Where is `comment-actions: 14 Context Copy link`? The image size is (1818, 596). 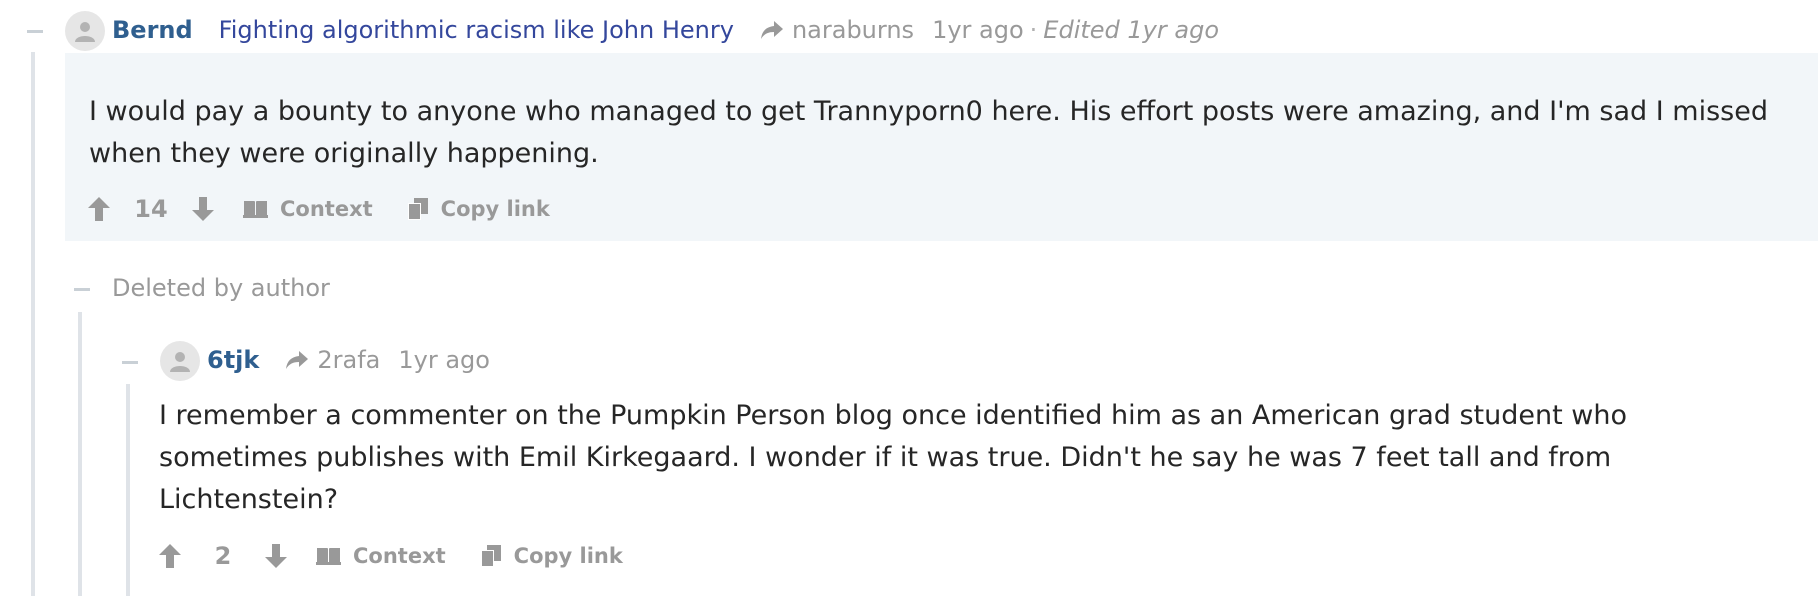 comment-actions: 14 Context Copy link is located at coordinates (318, 209).